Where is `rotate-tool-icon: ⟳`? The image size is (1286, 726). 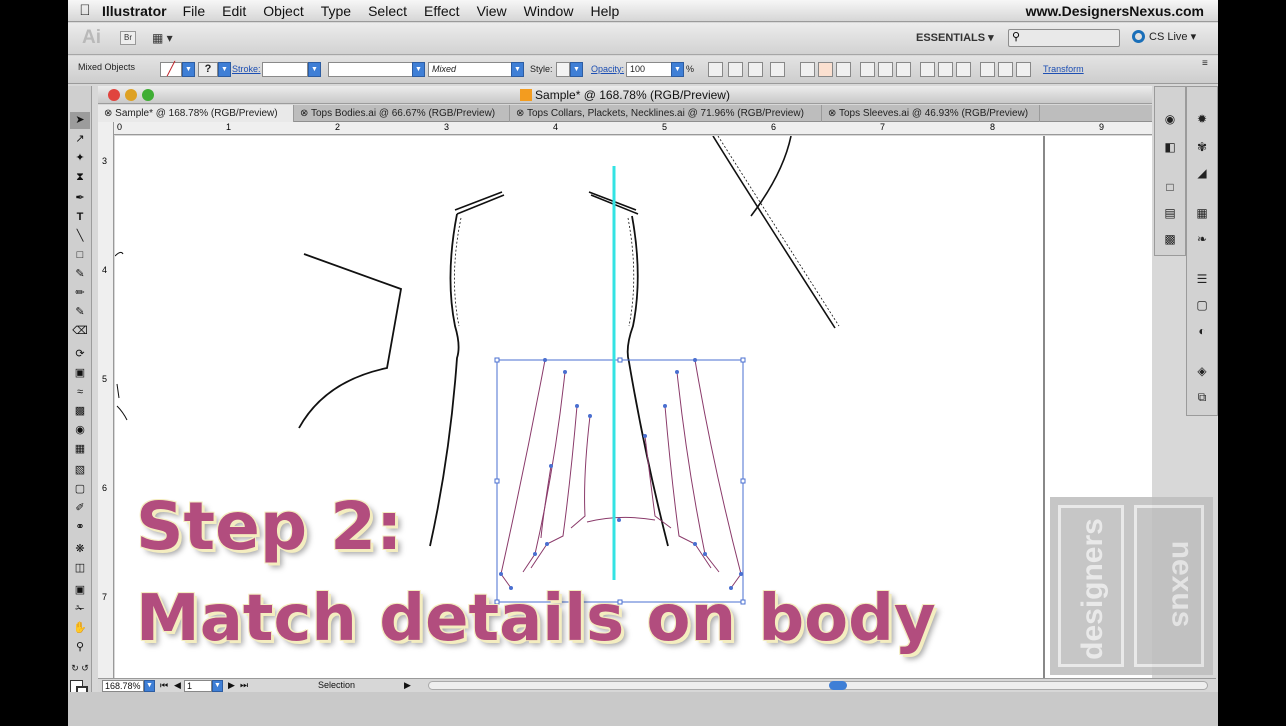
rotate-tool-icon: ⟳ is located at coordinates (80, 354).